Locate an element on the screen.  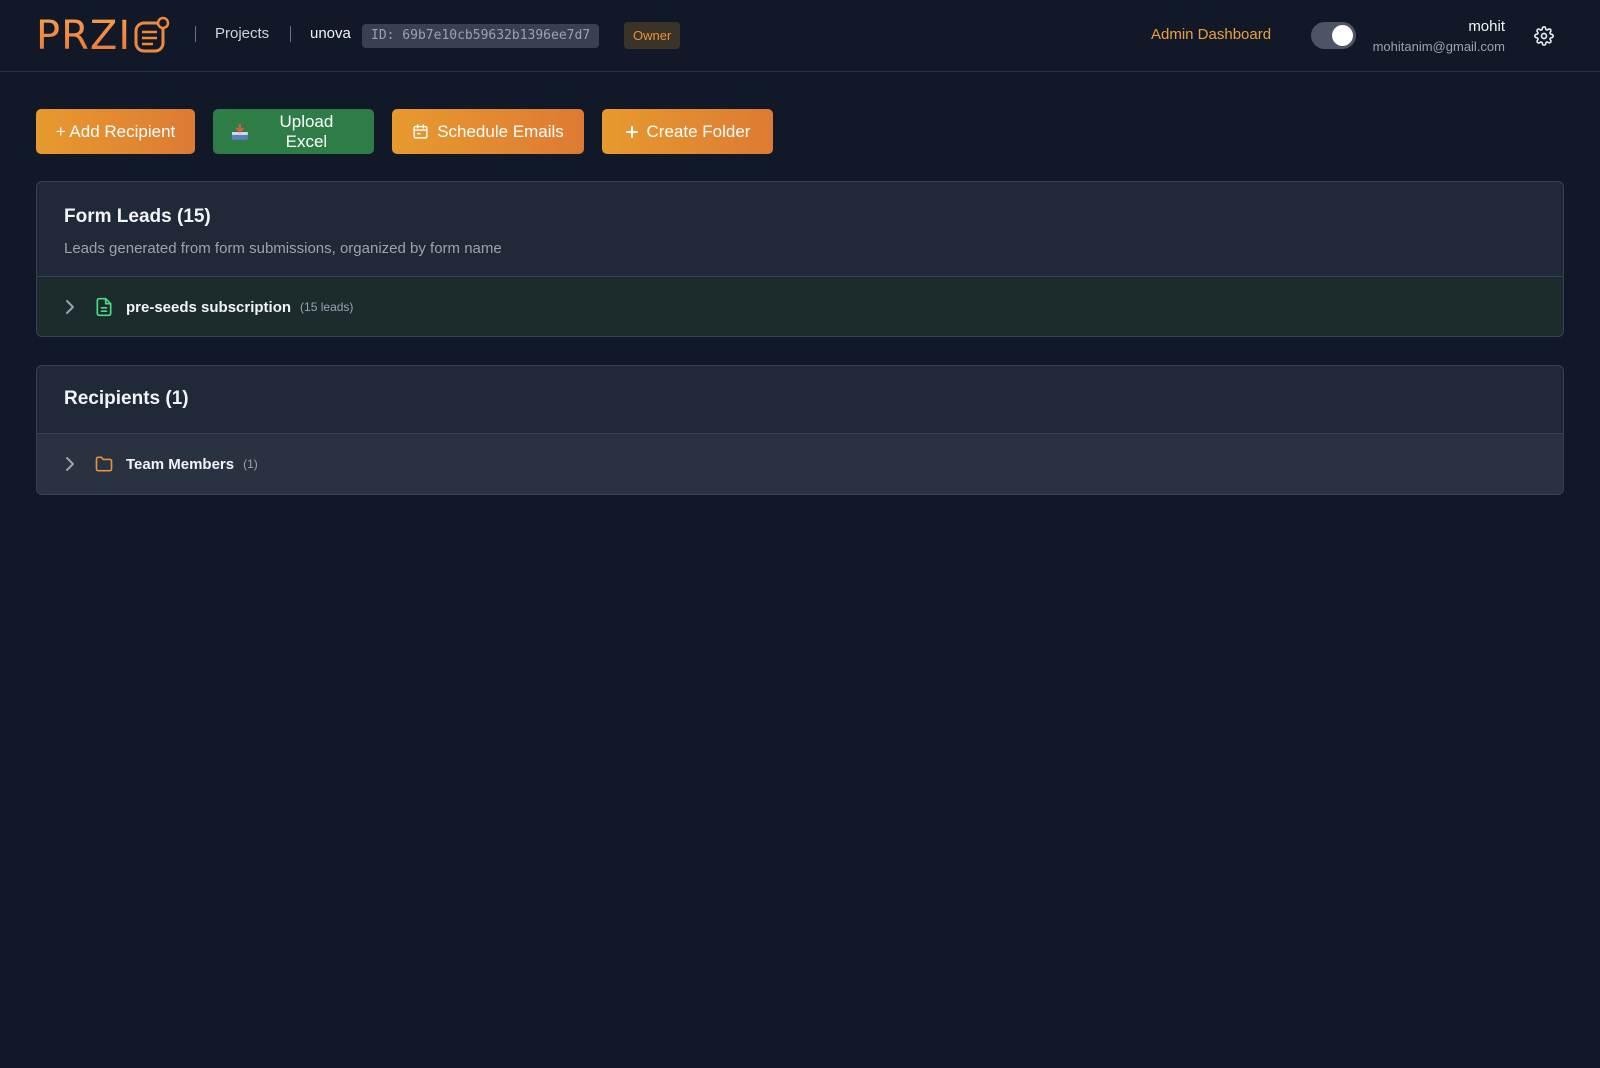
upload-excel-button: Upload Excel is located at coordinates (293, 131).